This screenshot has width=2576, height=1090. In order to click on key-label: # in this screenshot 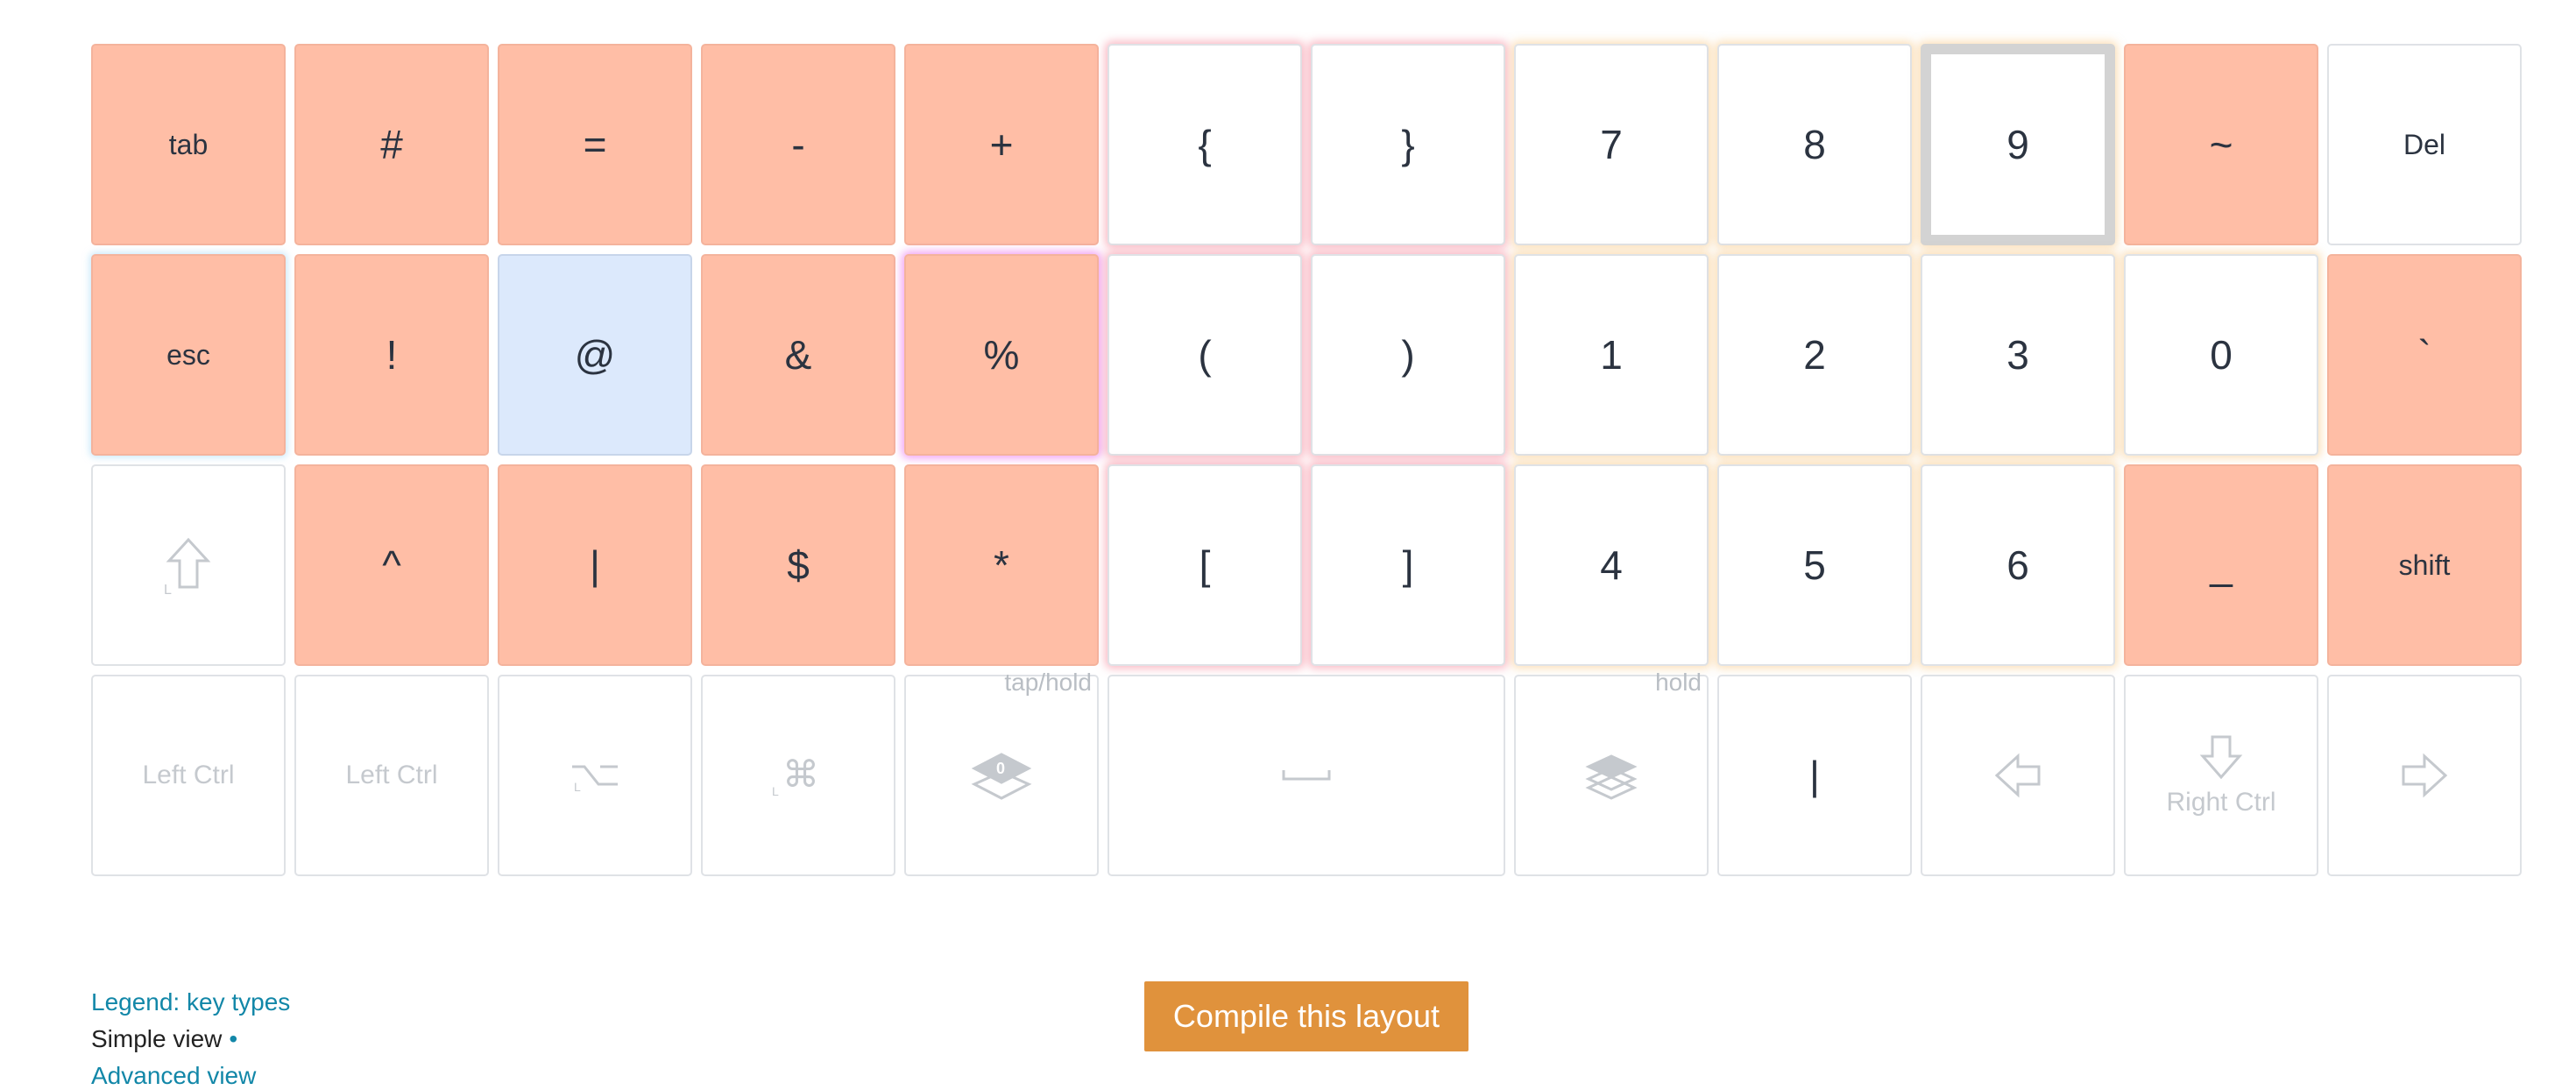, I will do `click(391, 144)`.